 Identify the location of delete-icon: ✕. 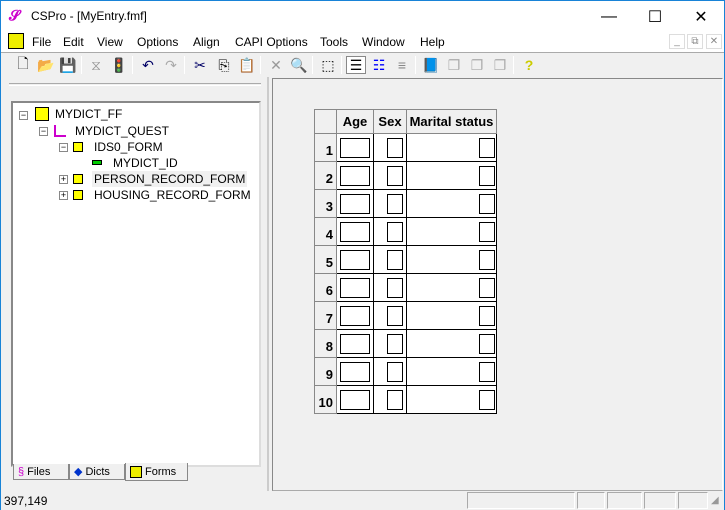
(276, 65).